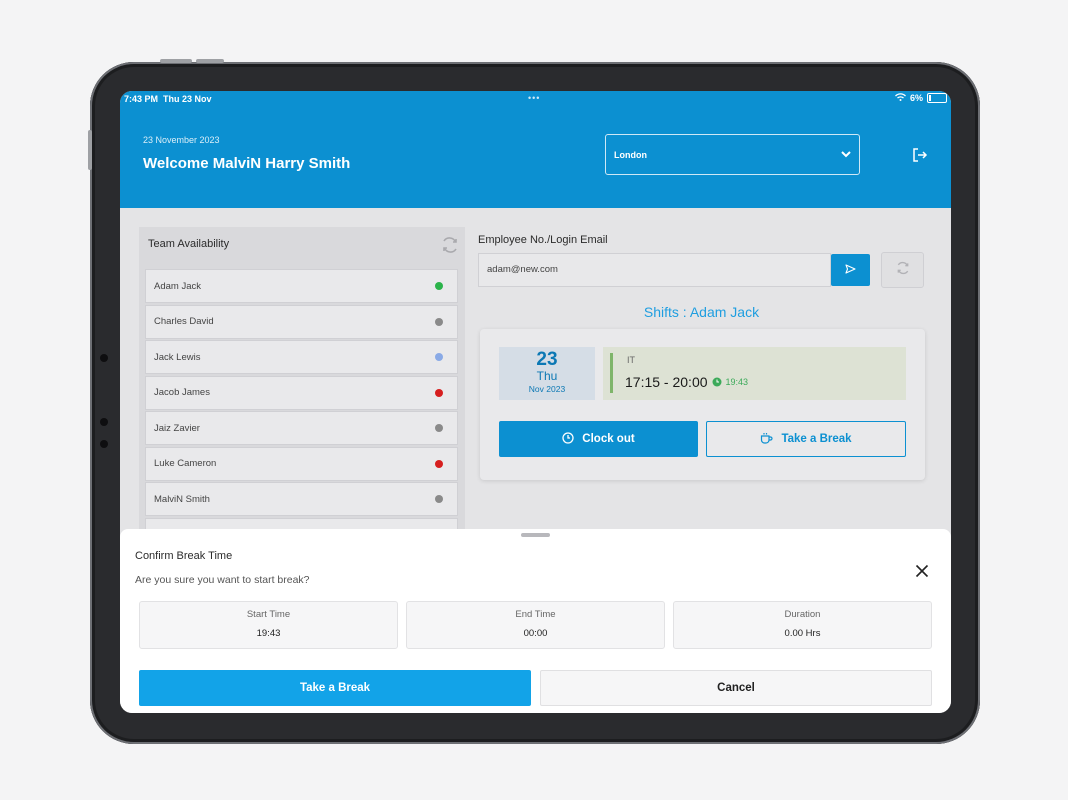  What do you see at coordinates (666, 382) in the screenshot?
I see `shift-time-range: 17:15 - 20:00` at bounding box center [666, 382].